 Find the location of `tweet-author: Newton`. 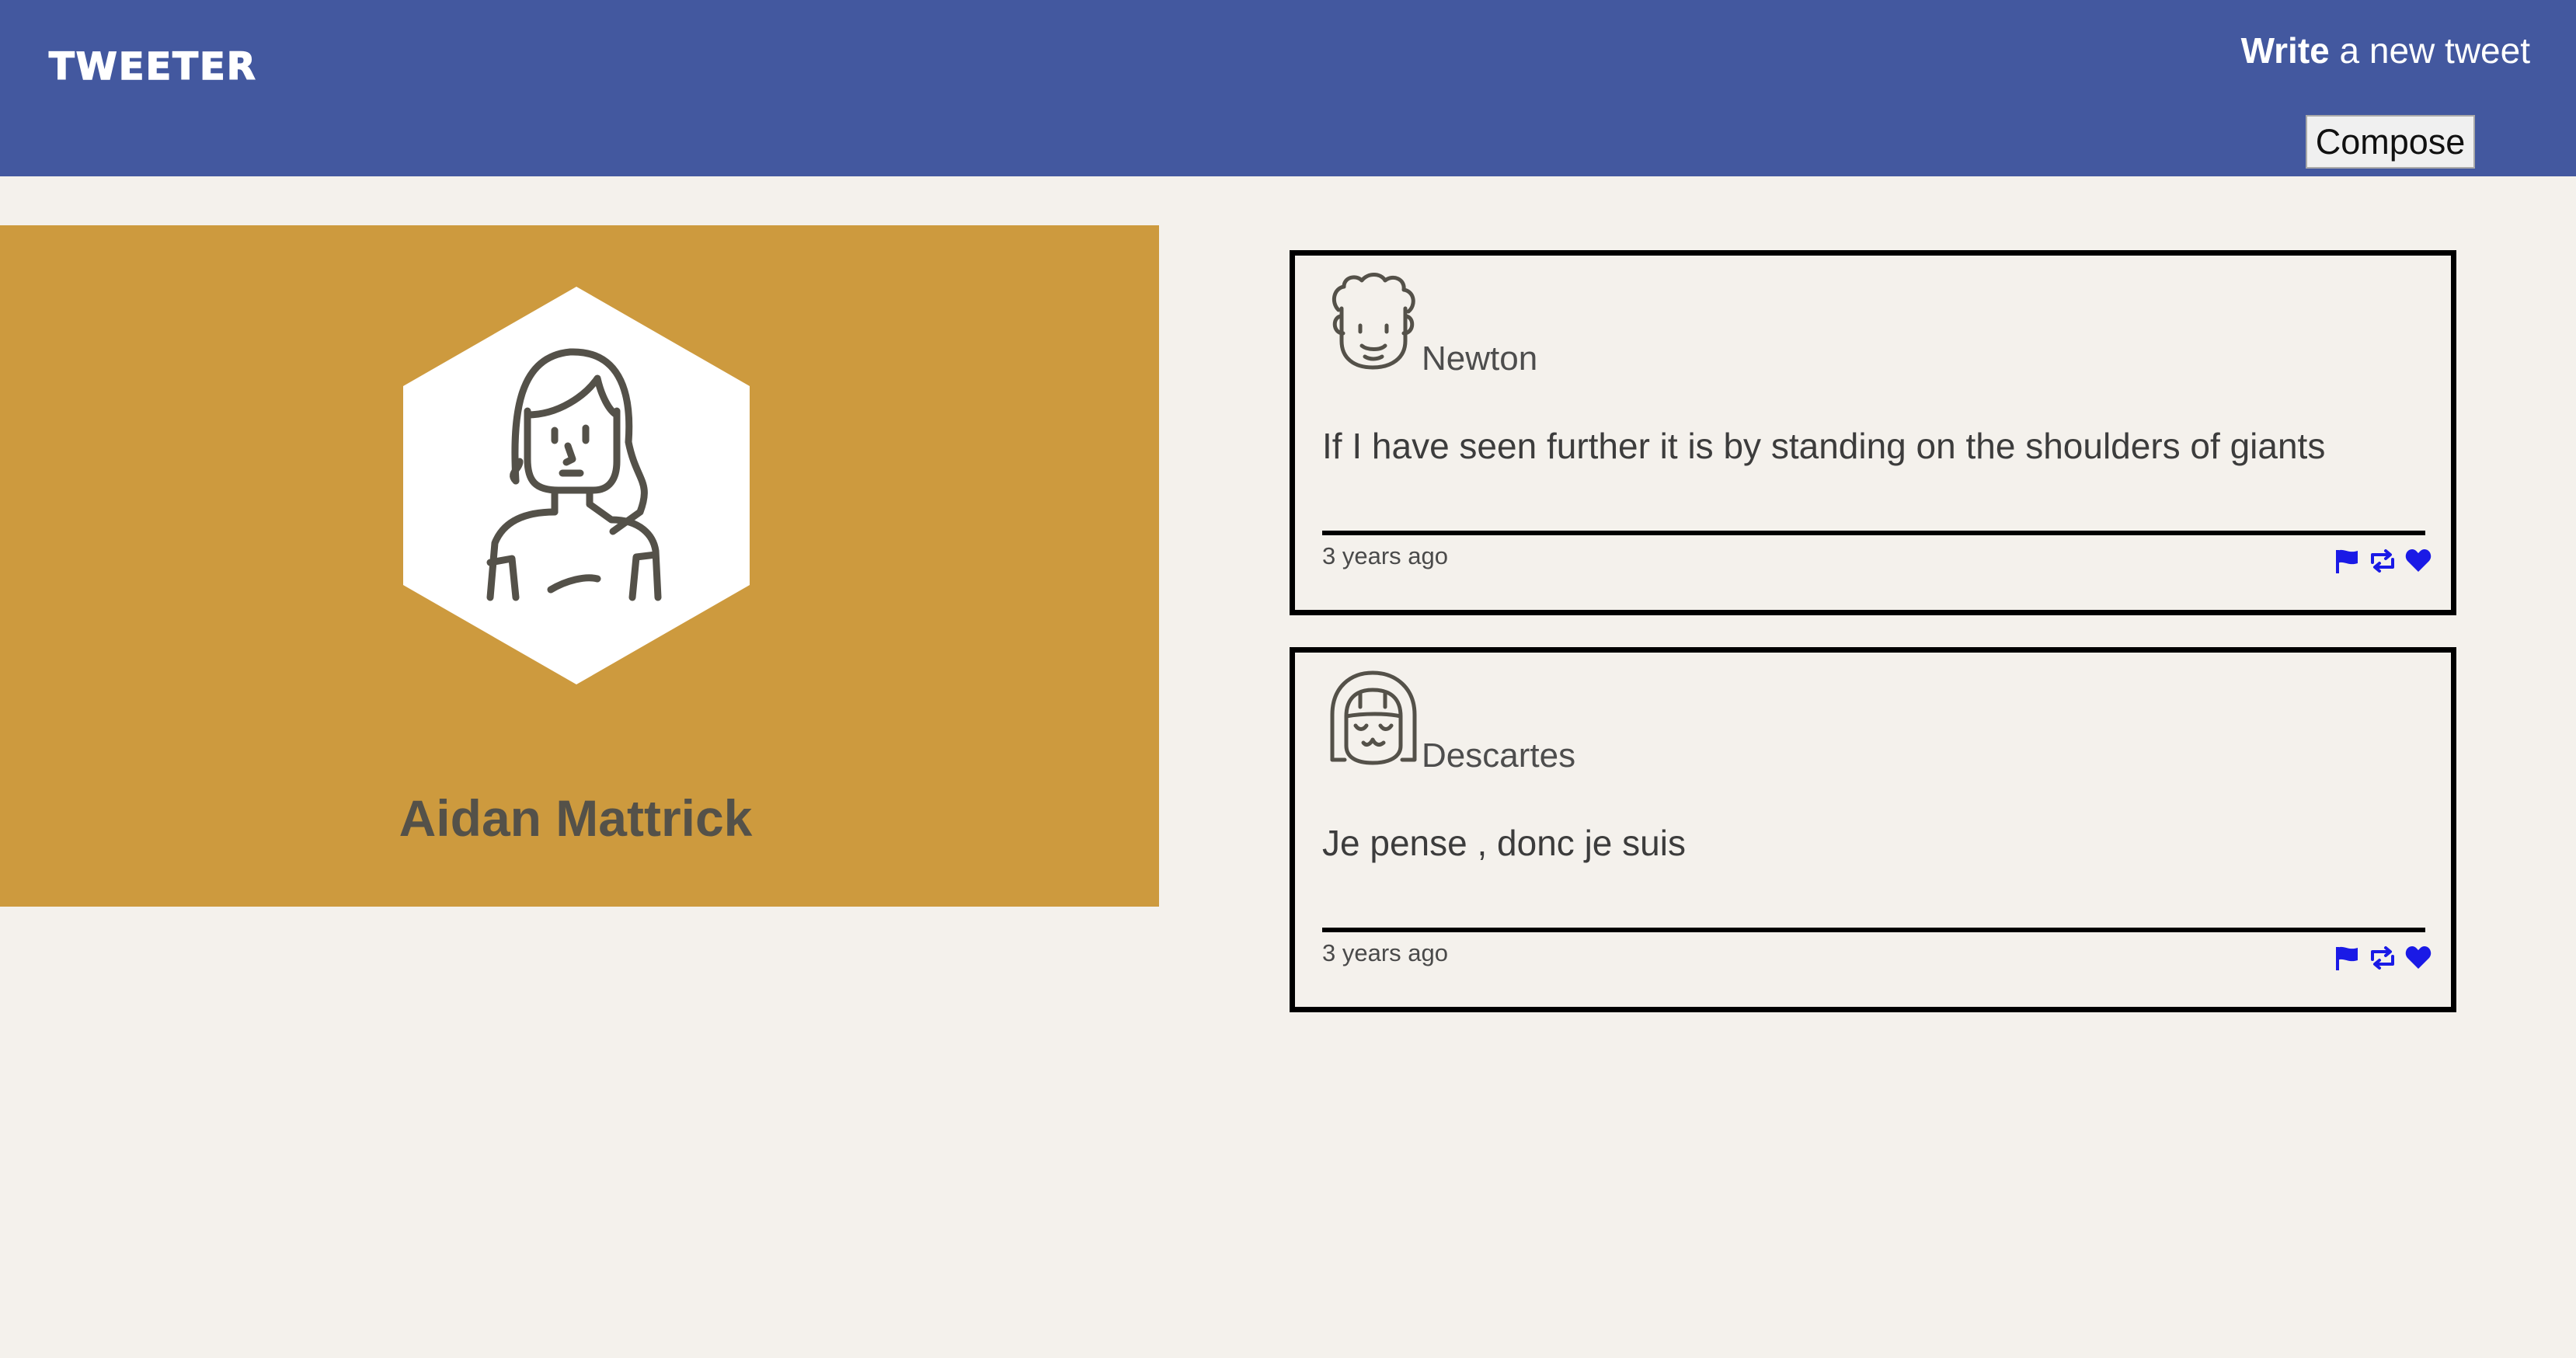

tweet-author: Newton is located at coordinates (1479, 359).